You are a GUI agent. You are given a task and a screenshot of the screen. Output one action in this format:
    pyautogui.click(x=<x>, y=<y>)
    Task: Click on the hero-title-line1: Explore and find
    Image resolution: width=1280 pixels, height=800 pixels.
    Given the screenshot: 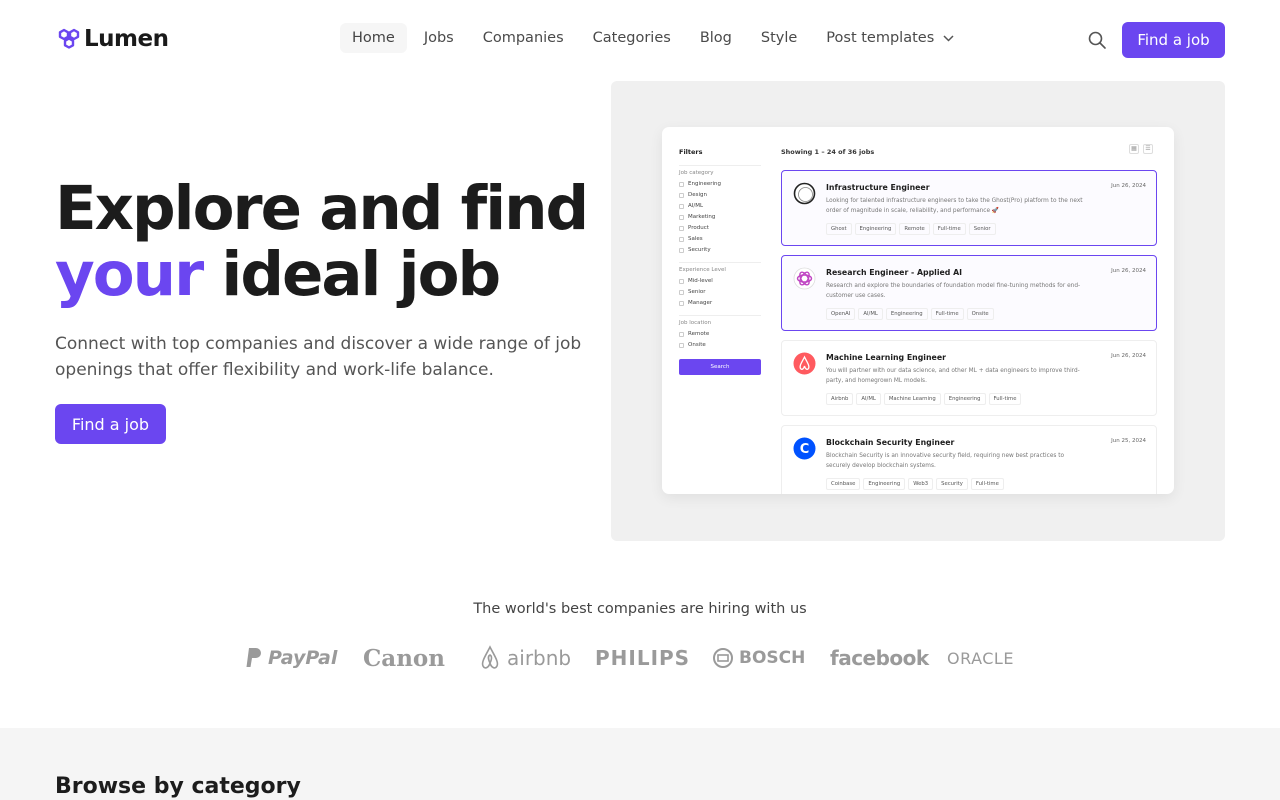 What is the action you would take?
    pyautogui.click(x=322, y=208)
    